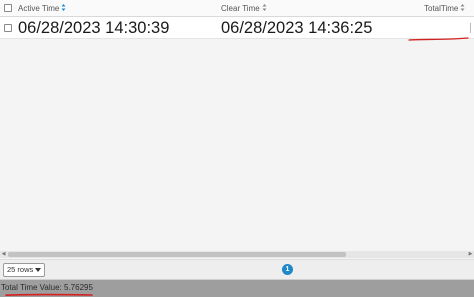 This screenshot has height=297, width=474. I want to click on column-header-clear-time: Clear Time, so click(244, 8).